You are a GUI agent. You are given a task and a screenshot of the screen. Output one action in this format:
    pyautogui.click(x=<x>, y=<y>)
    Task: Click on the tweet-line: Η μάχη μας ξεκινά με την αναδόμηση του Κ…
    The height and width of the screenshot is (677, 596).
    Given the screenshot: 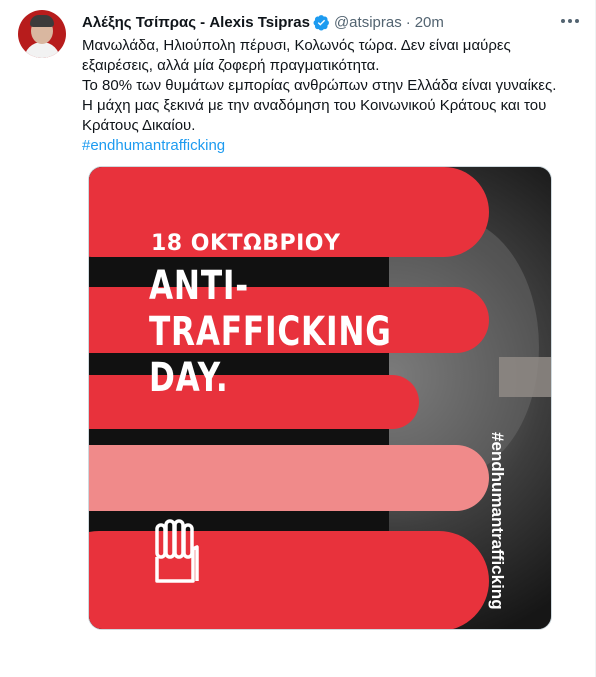 What is the action you would take?
    pyautogui.click(x=314, y=115)
    